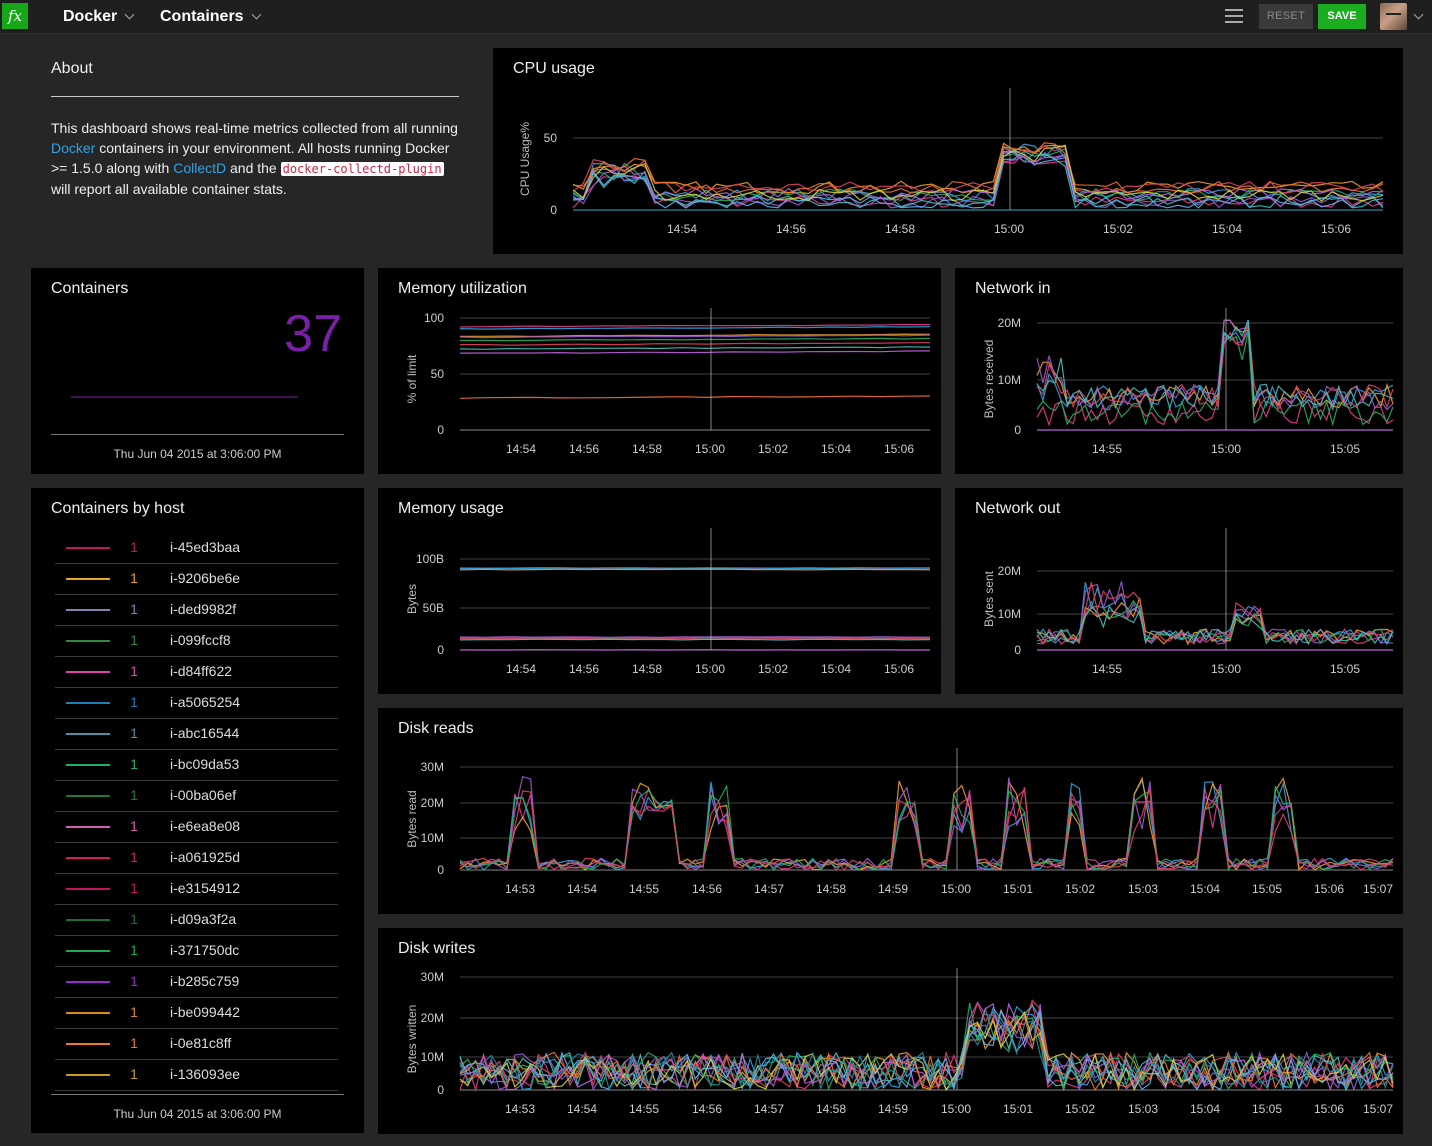 The width and height of the screenshot is (1432, 1146). Describe the element at coordinates (205, 702) in the screenshot. I see `host-name: i-a5065254` at that location.